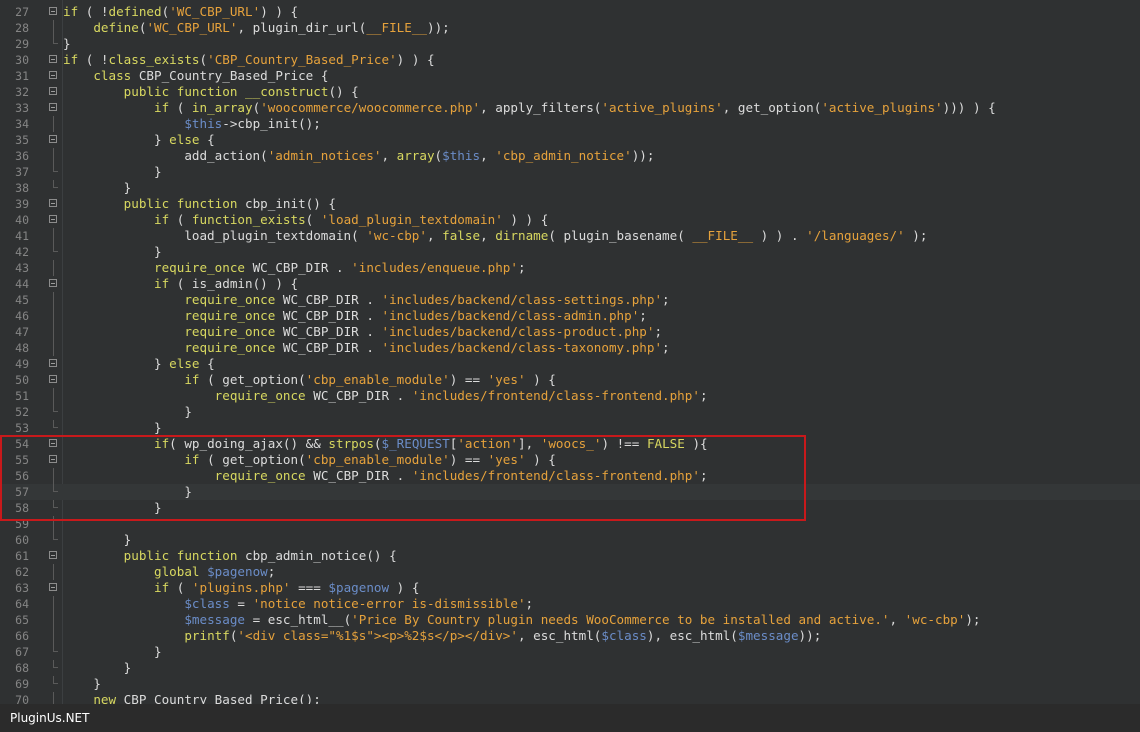 The height and width of the screenshot is (732, 1140). I want to click on code-line: 29}, so click(570, 44).